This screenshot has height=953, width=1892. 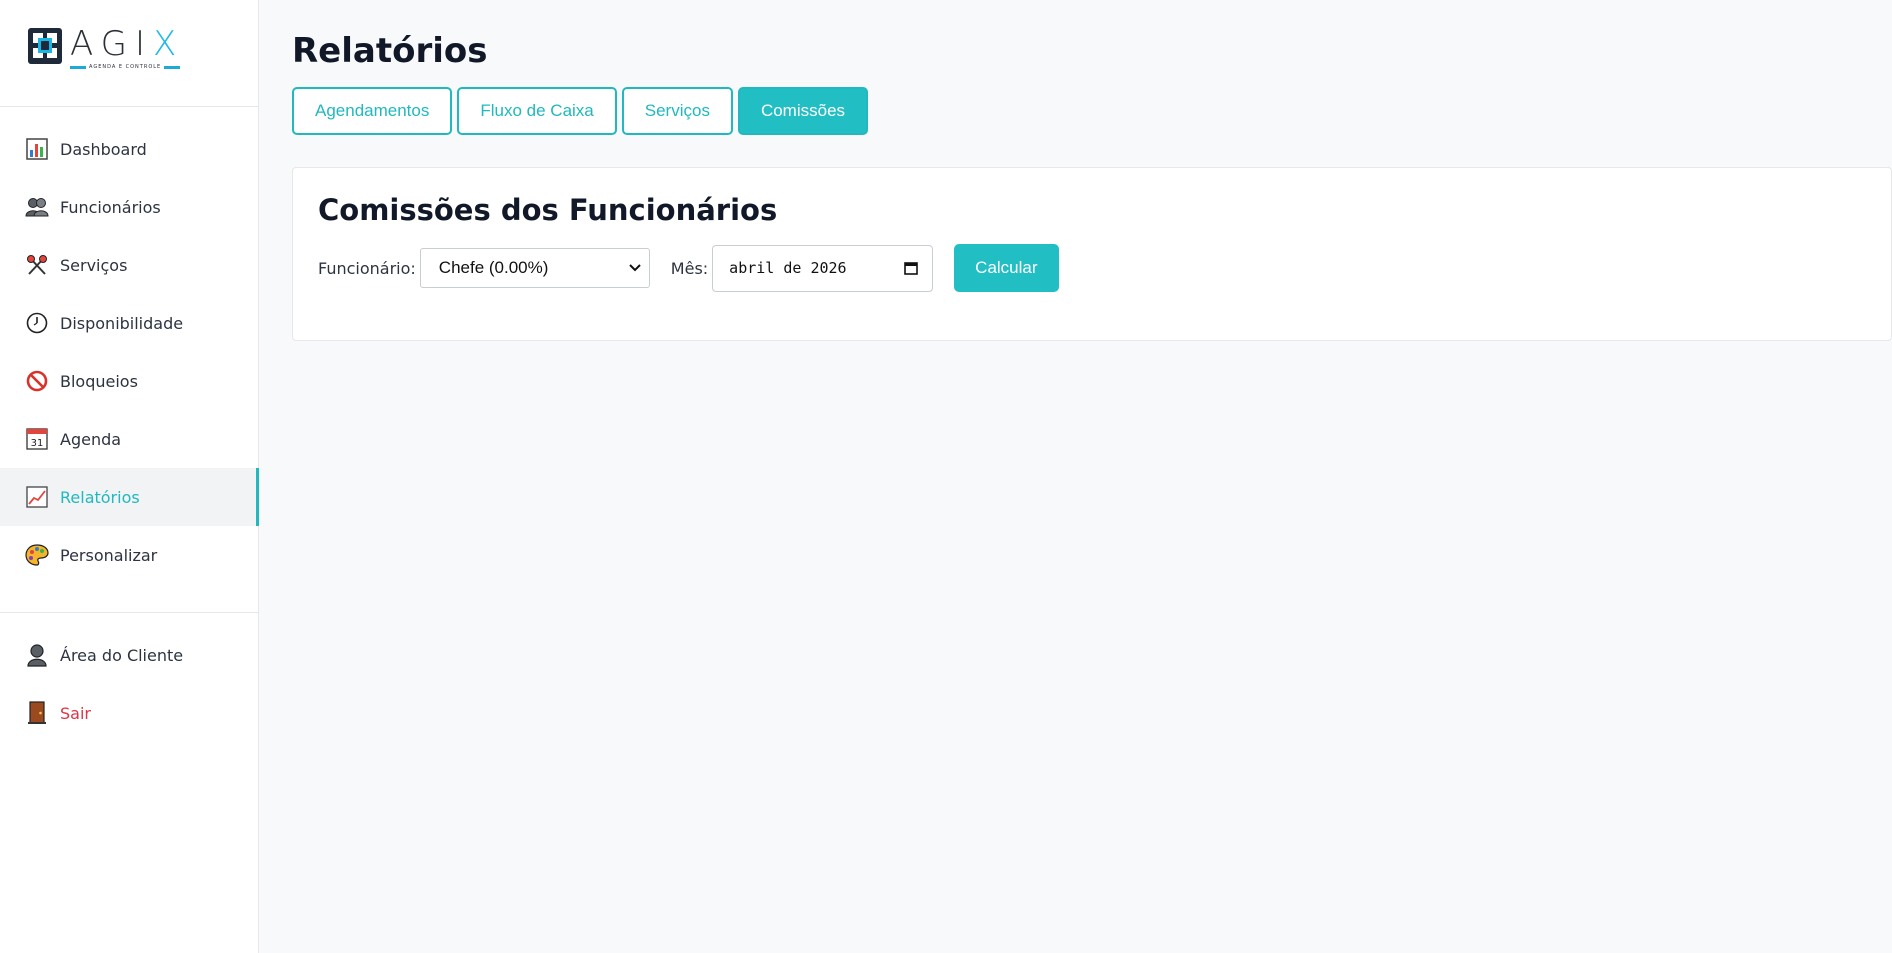 I want to click on sidebar-item-disponibilidade: Disponibilidade, so click(x=129, y=323).